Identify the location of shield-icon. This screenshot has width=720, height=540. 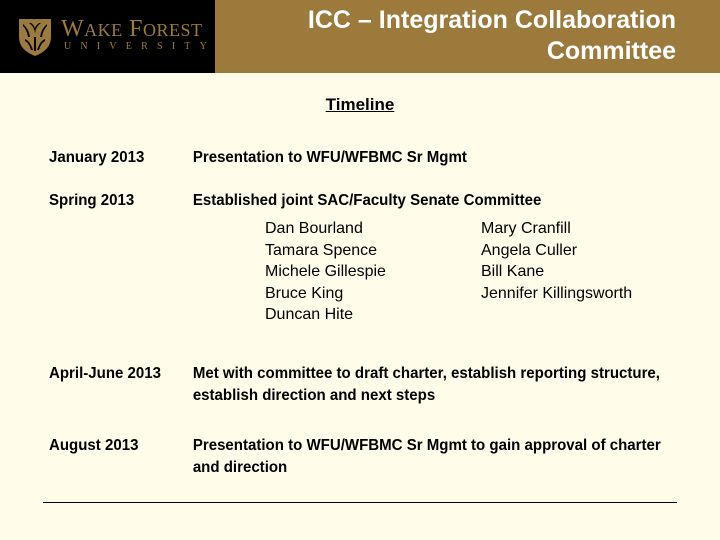
(35, 37).